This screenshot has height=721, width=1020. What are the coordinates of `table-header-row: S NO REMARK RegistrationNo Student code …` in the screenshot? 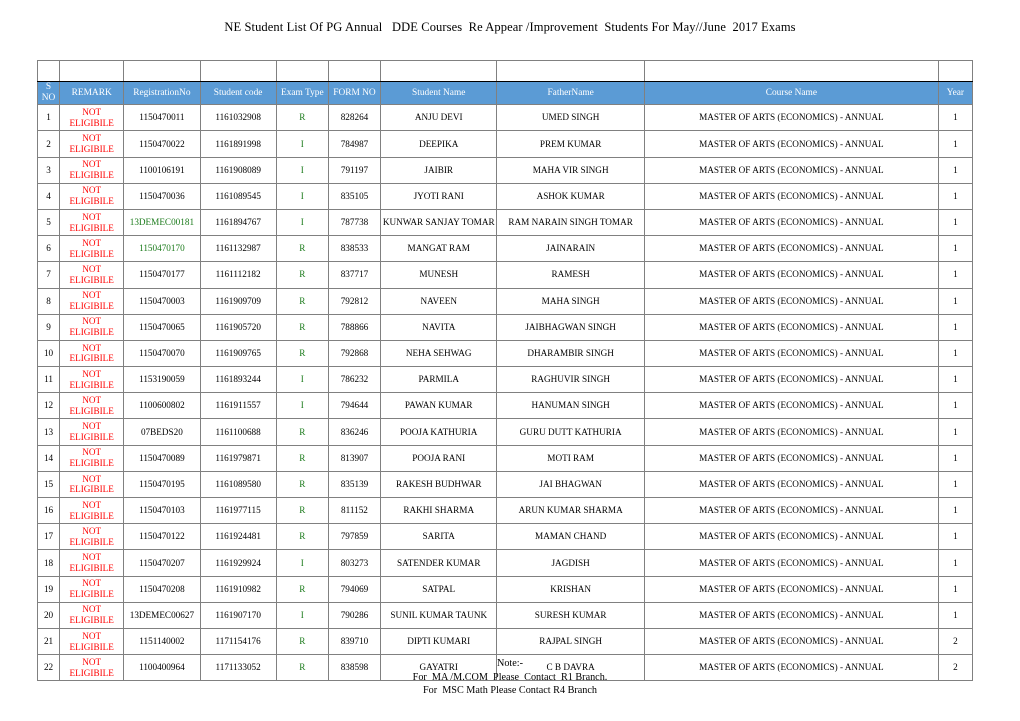 It's located at (505, 93).